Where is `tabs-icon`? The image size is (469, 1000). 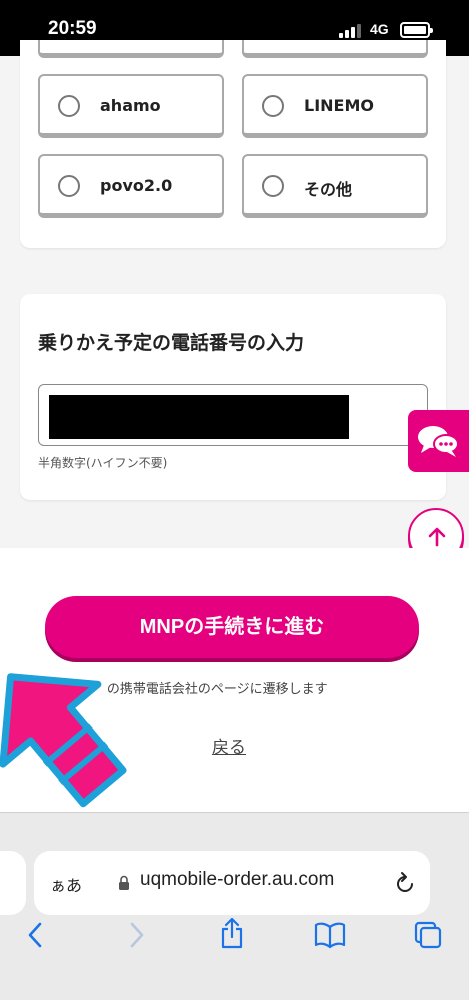
tabs-icon is located at coordinates (428, 935).